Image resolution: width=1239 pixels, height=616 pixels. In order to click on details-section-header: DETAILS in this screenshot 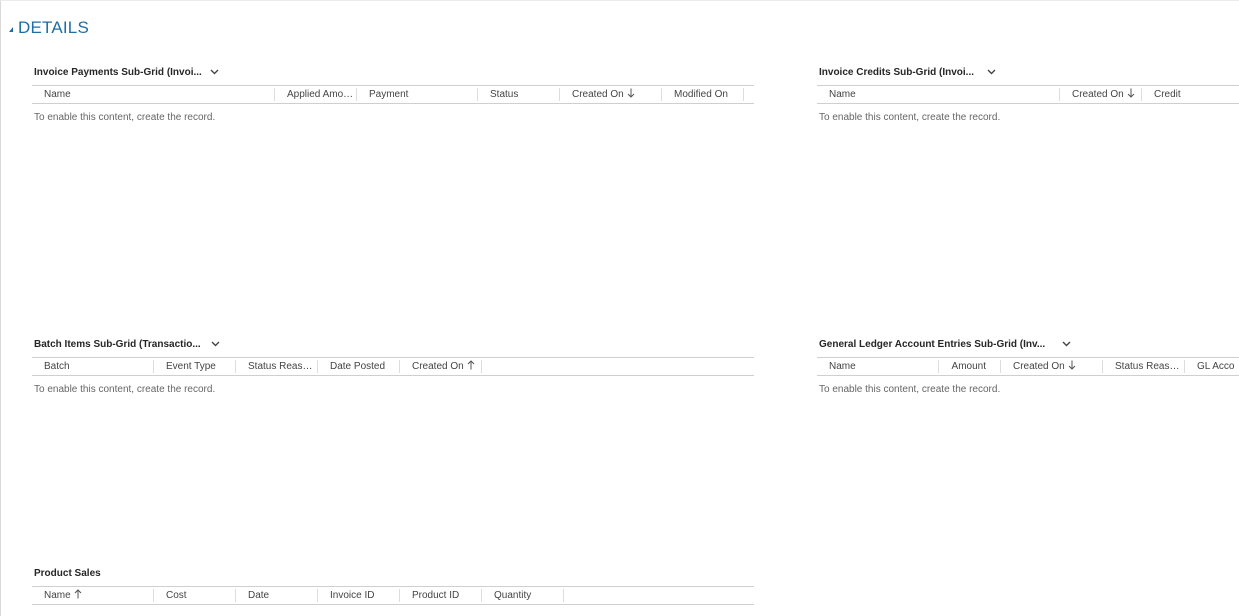, I will do `click(49, 28)`.